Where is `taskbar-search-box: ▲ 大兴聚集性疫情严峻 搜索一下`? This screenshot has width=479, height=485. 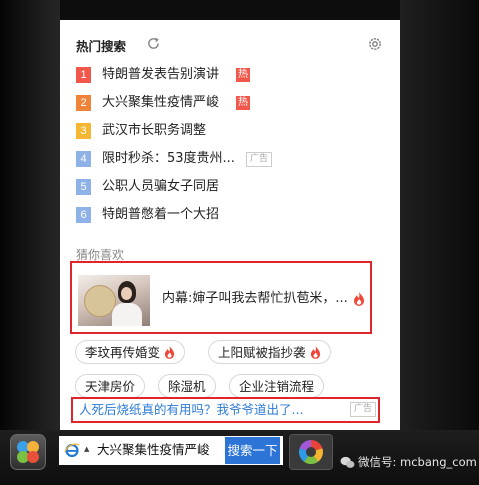 taskbar-search-box: ▲ 大兴聚集性疫情严峻 搜索一下 is located at coordinates (171, 450).